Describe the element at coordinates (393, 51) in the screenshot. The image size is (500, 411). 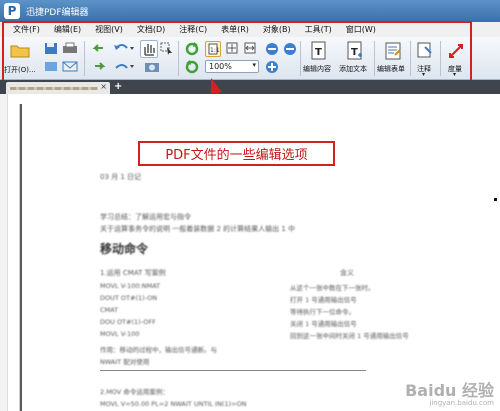
I see `edit-form-icon` at that location.